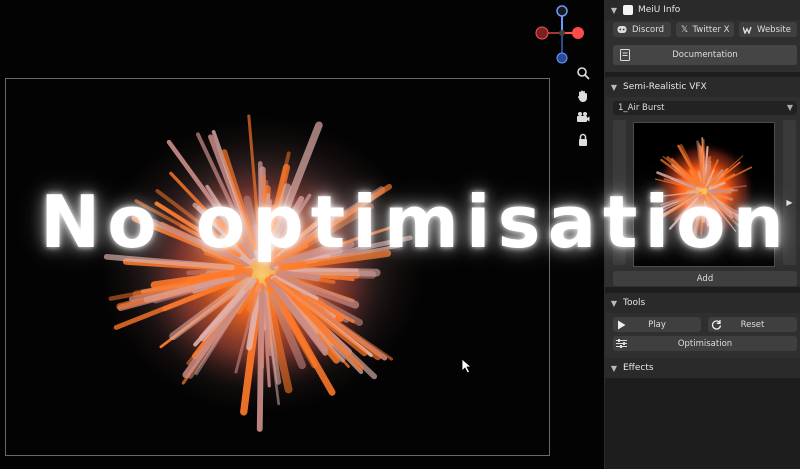  What do you see at coordinates (747, 29) in the screenshot?
I see `website-icon` at bounding box center [747, 29].